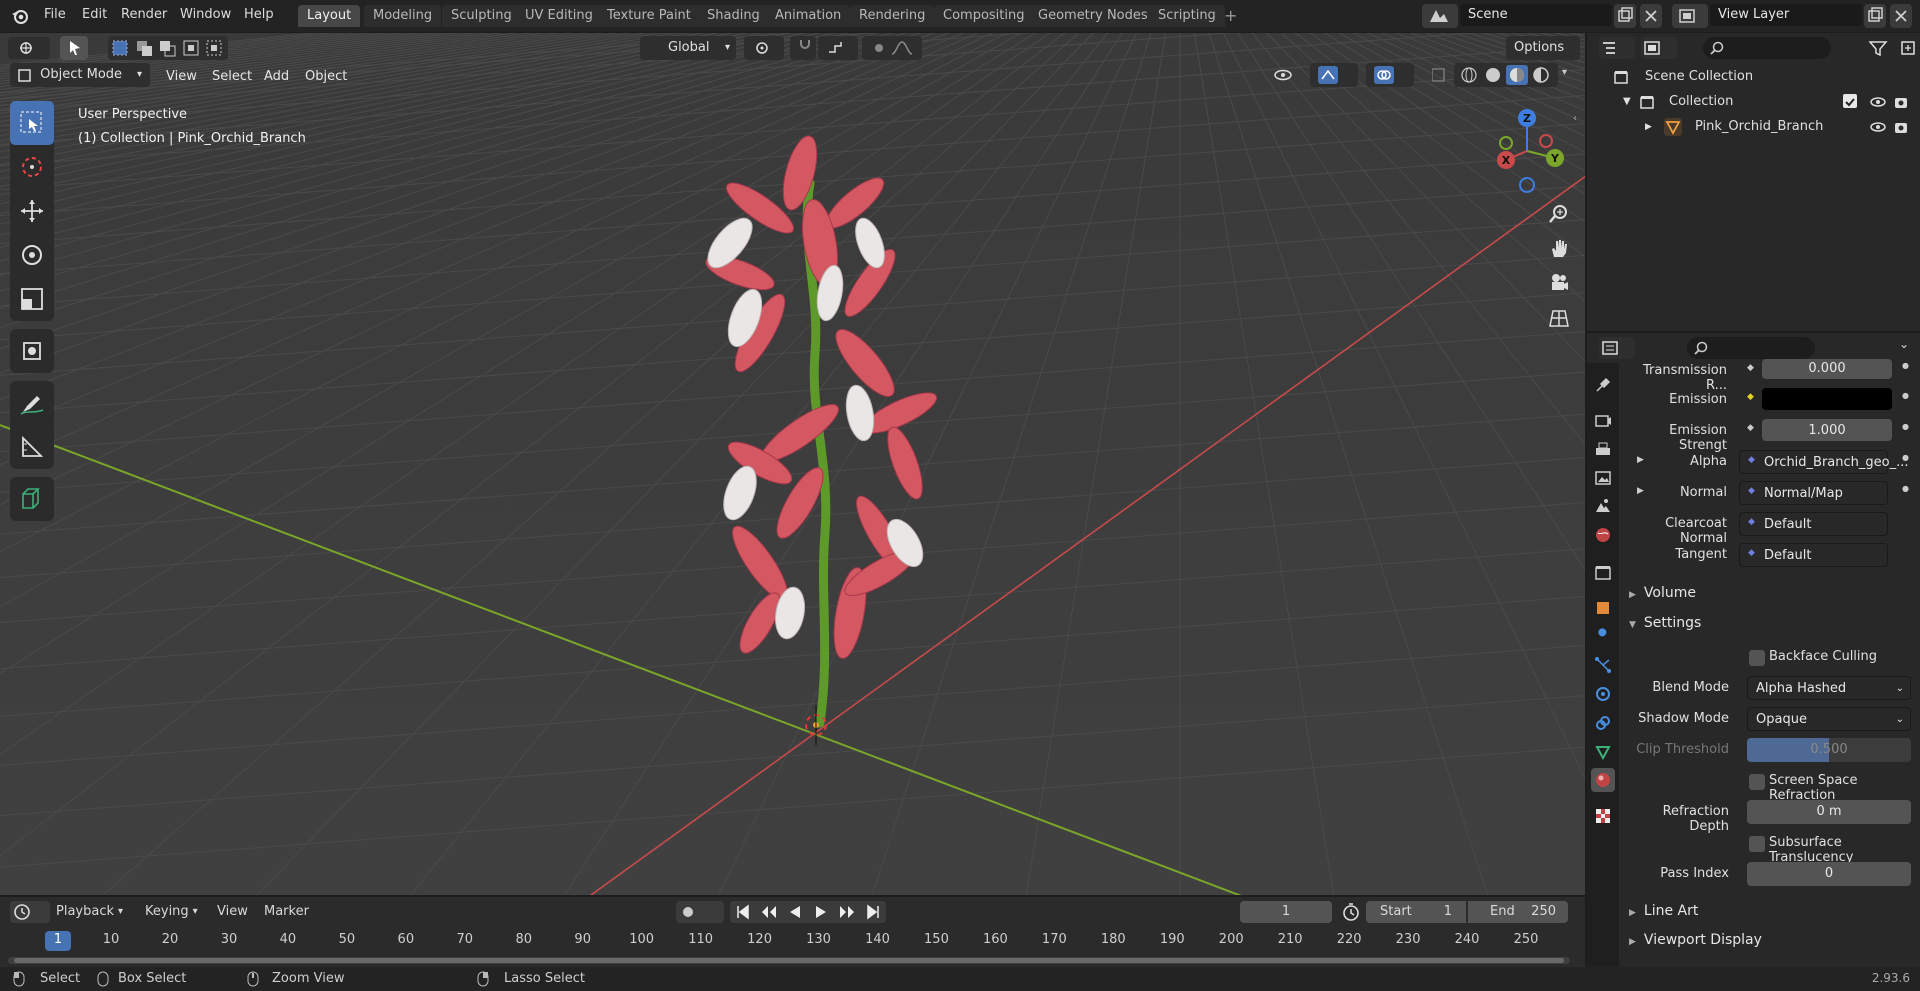 Image resolution: width=1920 pixels, height=991 pixels. Describe the element at coordinates (55, 14) in the screenshot. I see `menu-file: File` at that location.